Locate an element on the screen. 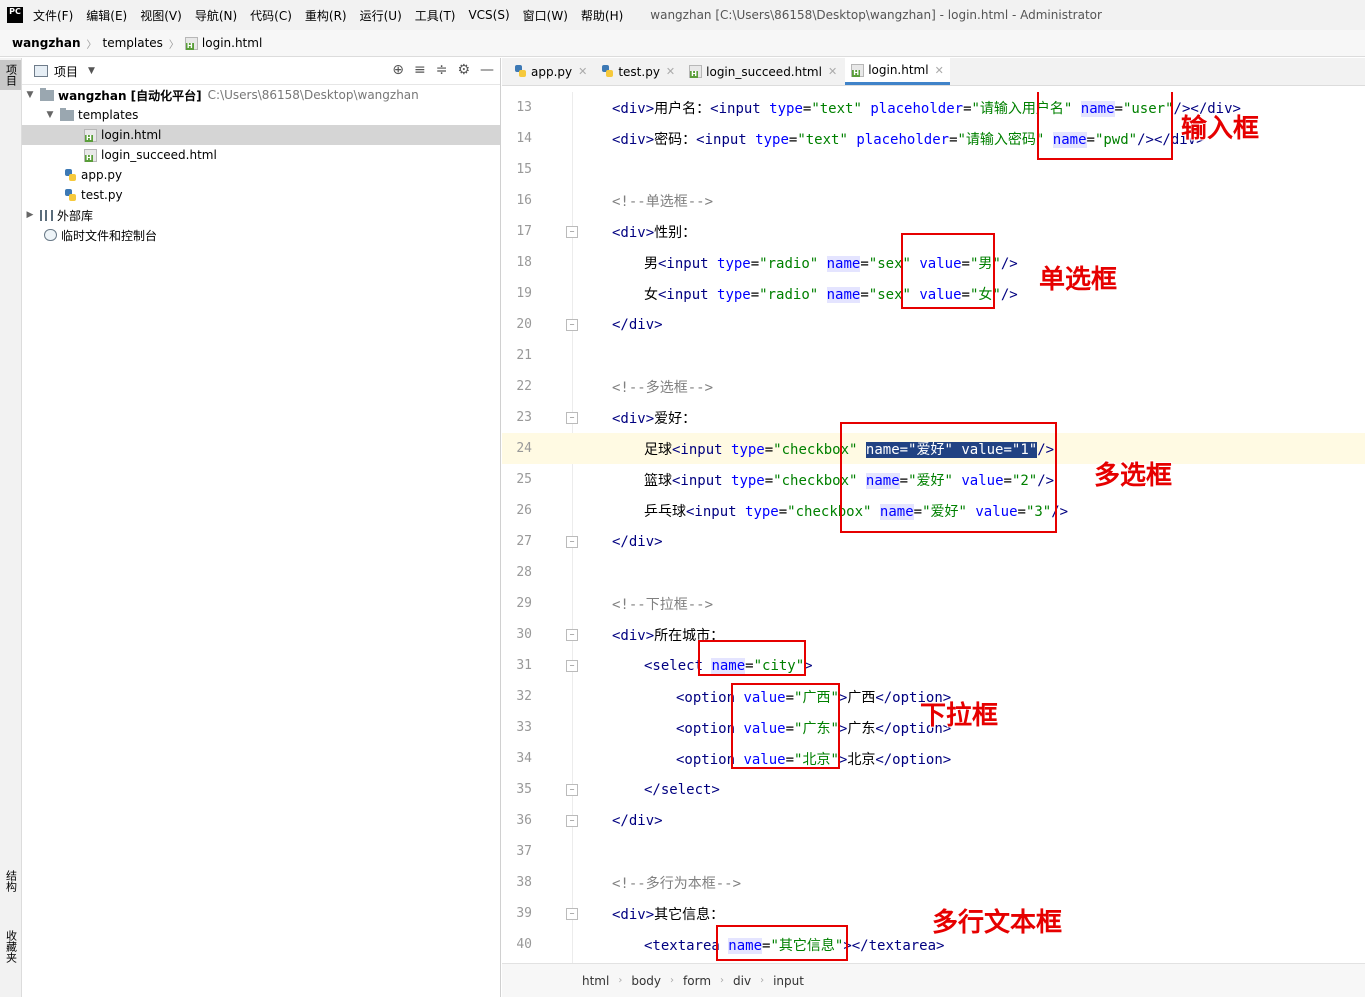  code-line: 38 <!--多行为本框--> is located at coordinates (933, 882).